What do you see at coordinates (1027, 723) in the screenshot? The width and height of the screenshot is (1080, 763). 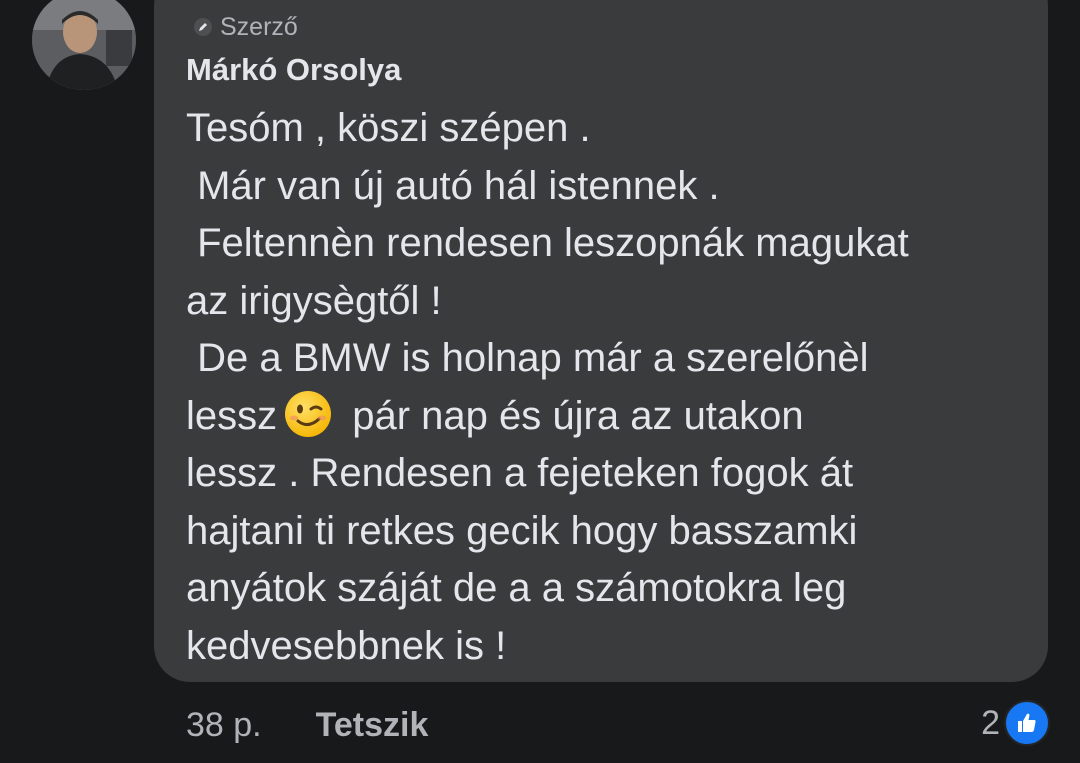 I see `thumbs-up-icon` at bounding box center [1027, 723].